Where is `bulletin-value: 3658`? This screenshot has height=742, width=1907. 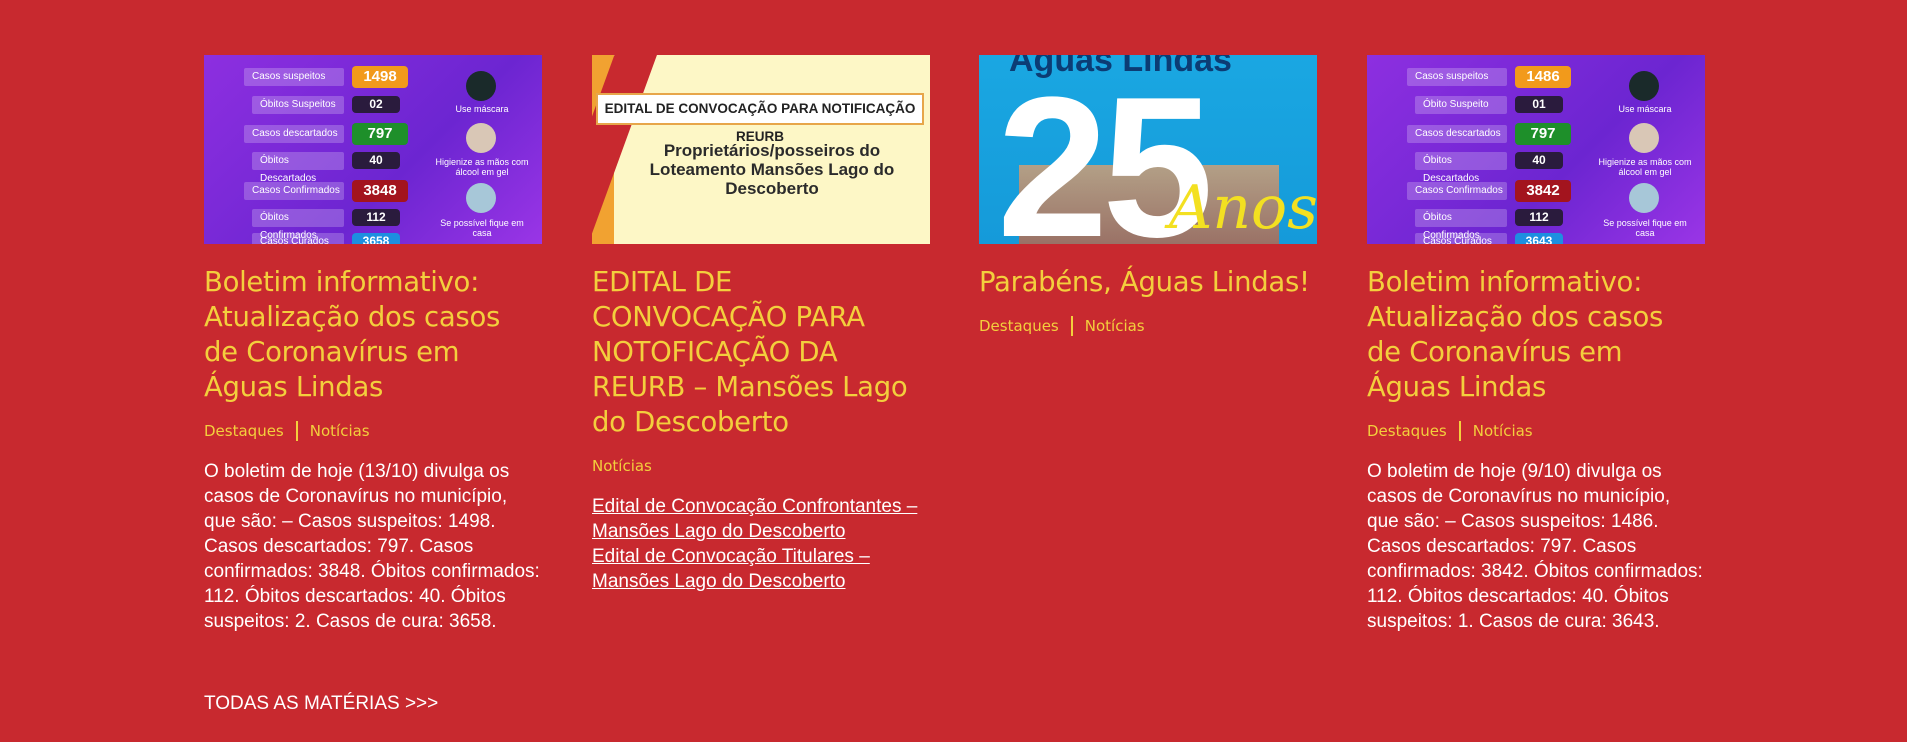 bulletin-value: 3658 is located at coordinates (376, 238).